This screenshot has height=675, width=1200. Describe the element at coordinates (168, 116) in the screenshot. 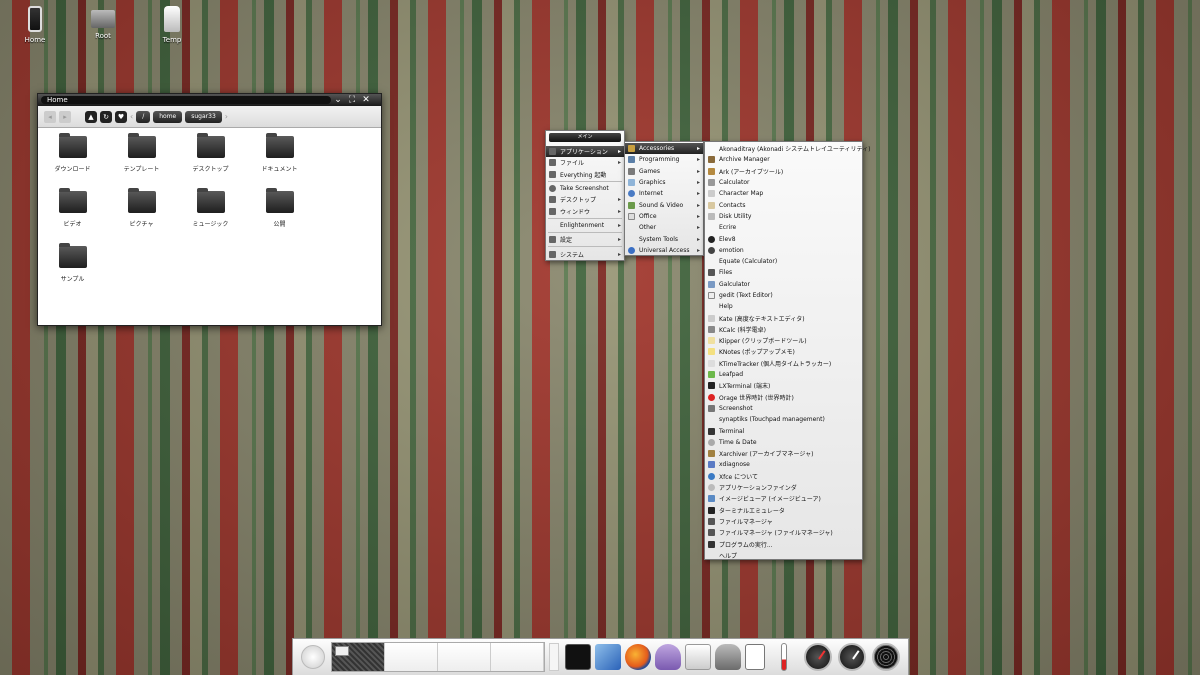

I see `breadcrumb-home: home` at that location.